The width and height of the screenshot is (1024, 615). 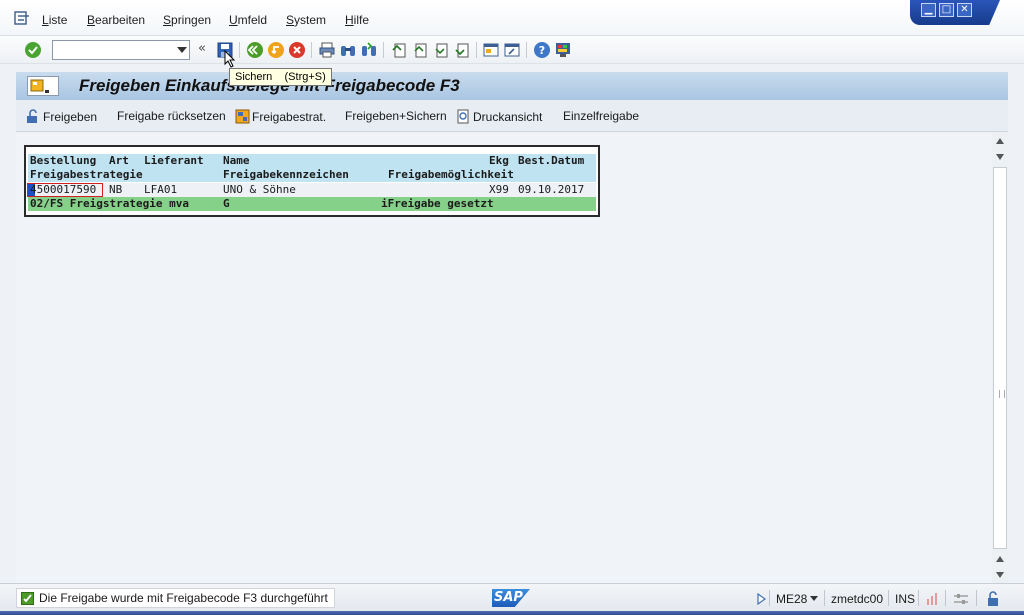 What do you see at coordinates (955, 12) in the screenshot?
I see `window-controls: ▁ □ ✕` at bounding box center [955, 12].